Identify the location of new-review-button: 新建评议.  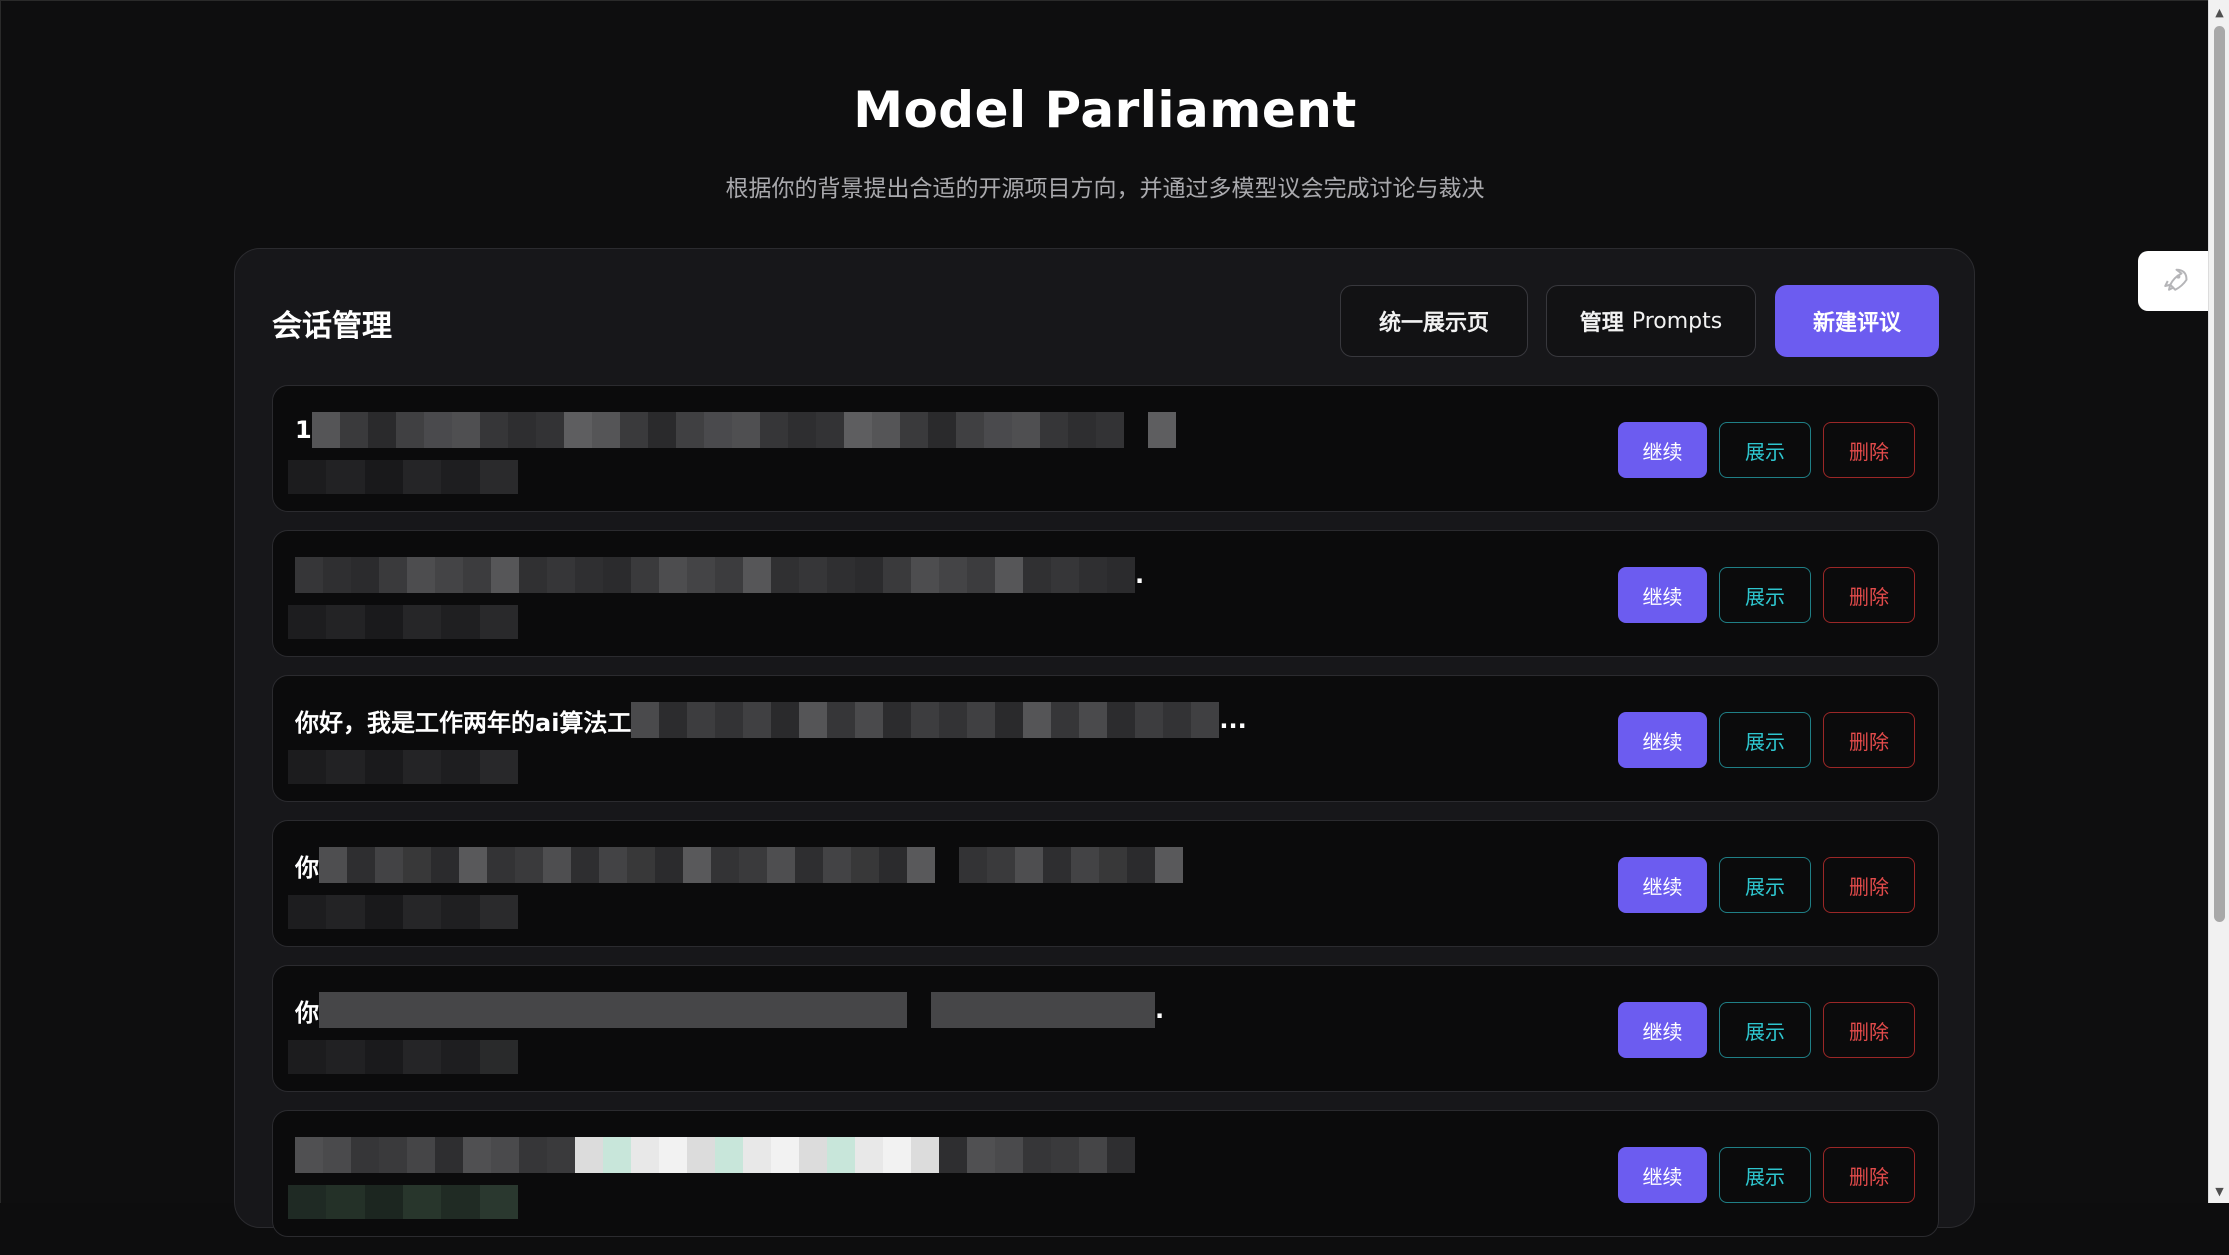
(1857, 321).